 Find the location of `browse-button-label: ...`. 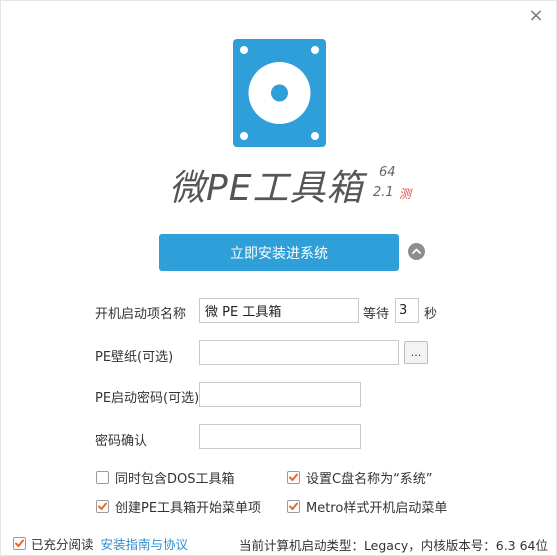

browse-button-label: ... is located at coordinates (416, 352).